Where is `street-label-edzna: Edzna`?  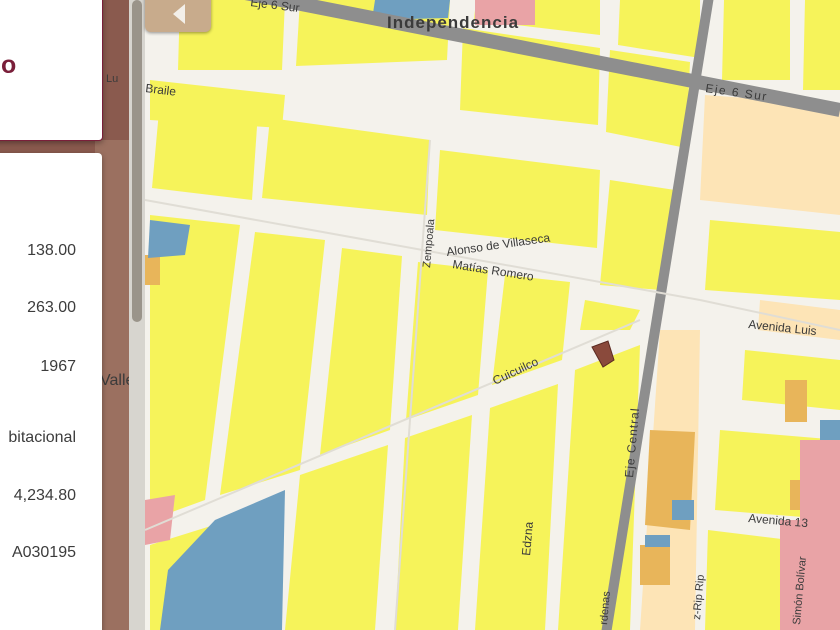
street-label-edzna: Edzna is located at coordinates (527, 538).